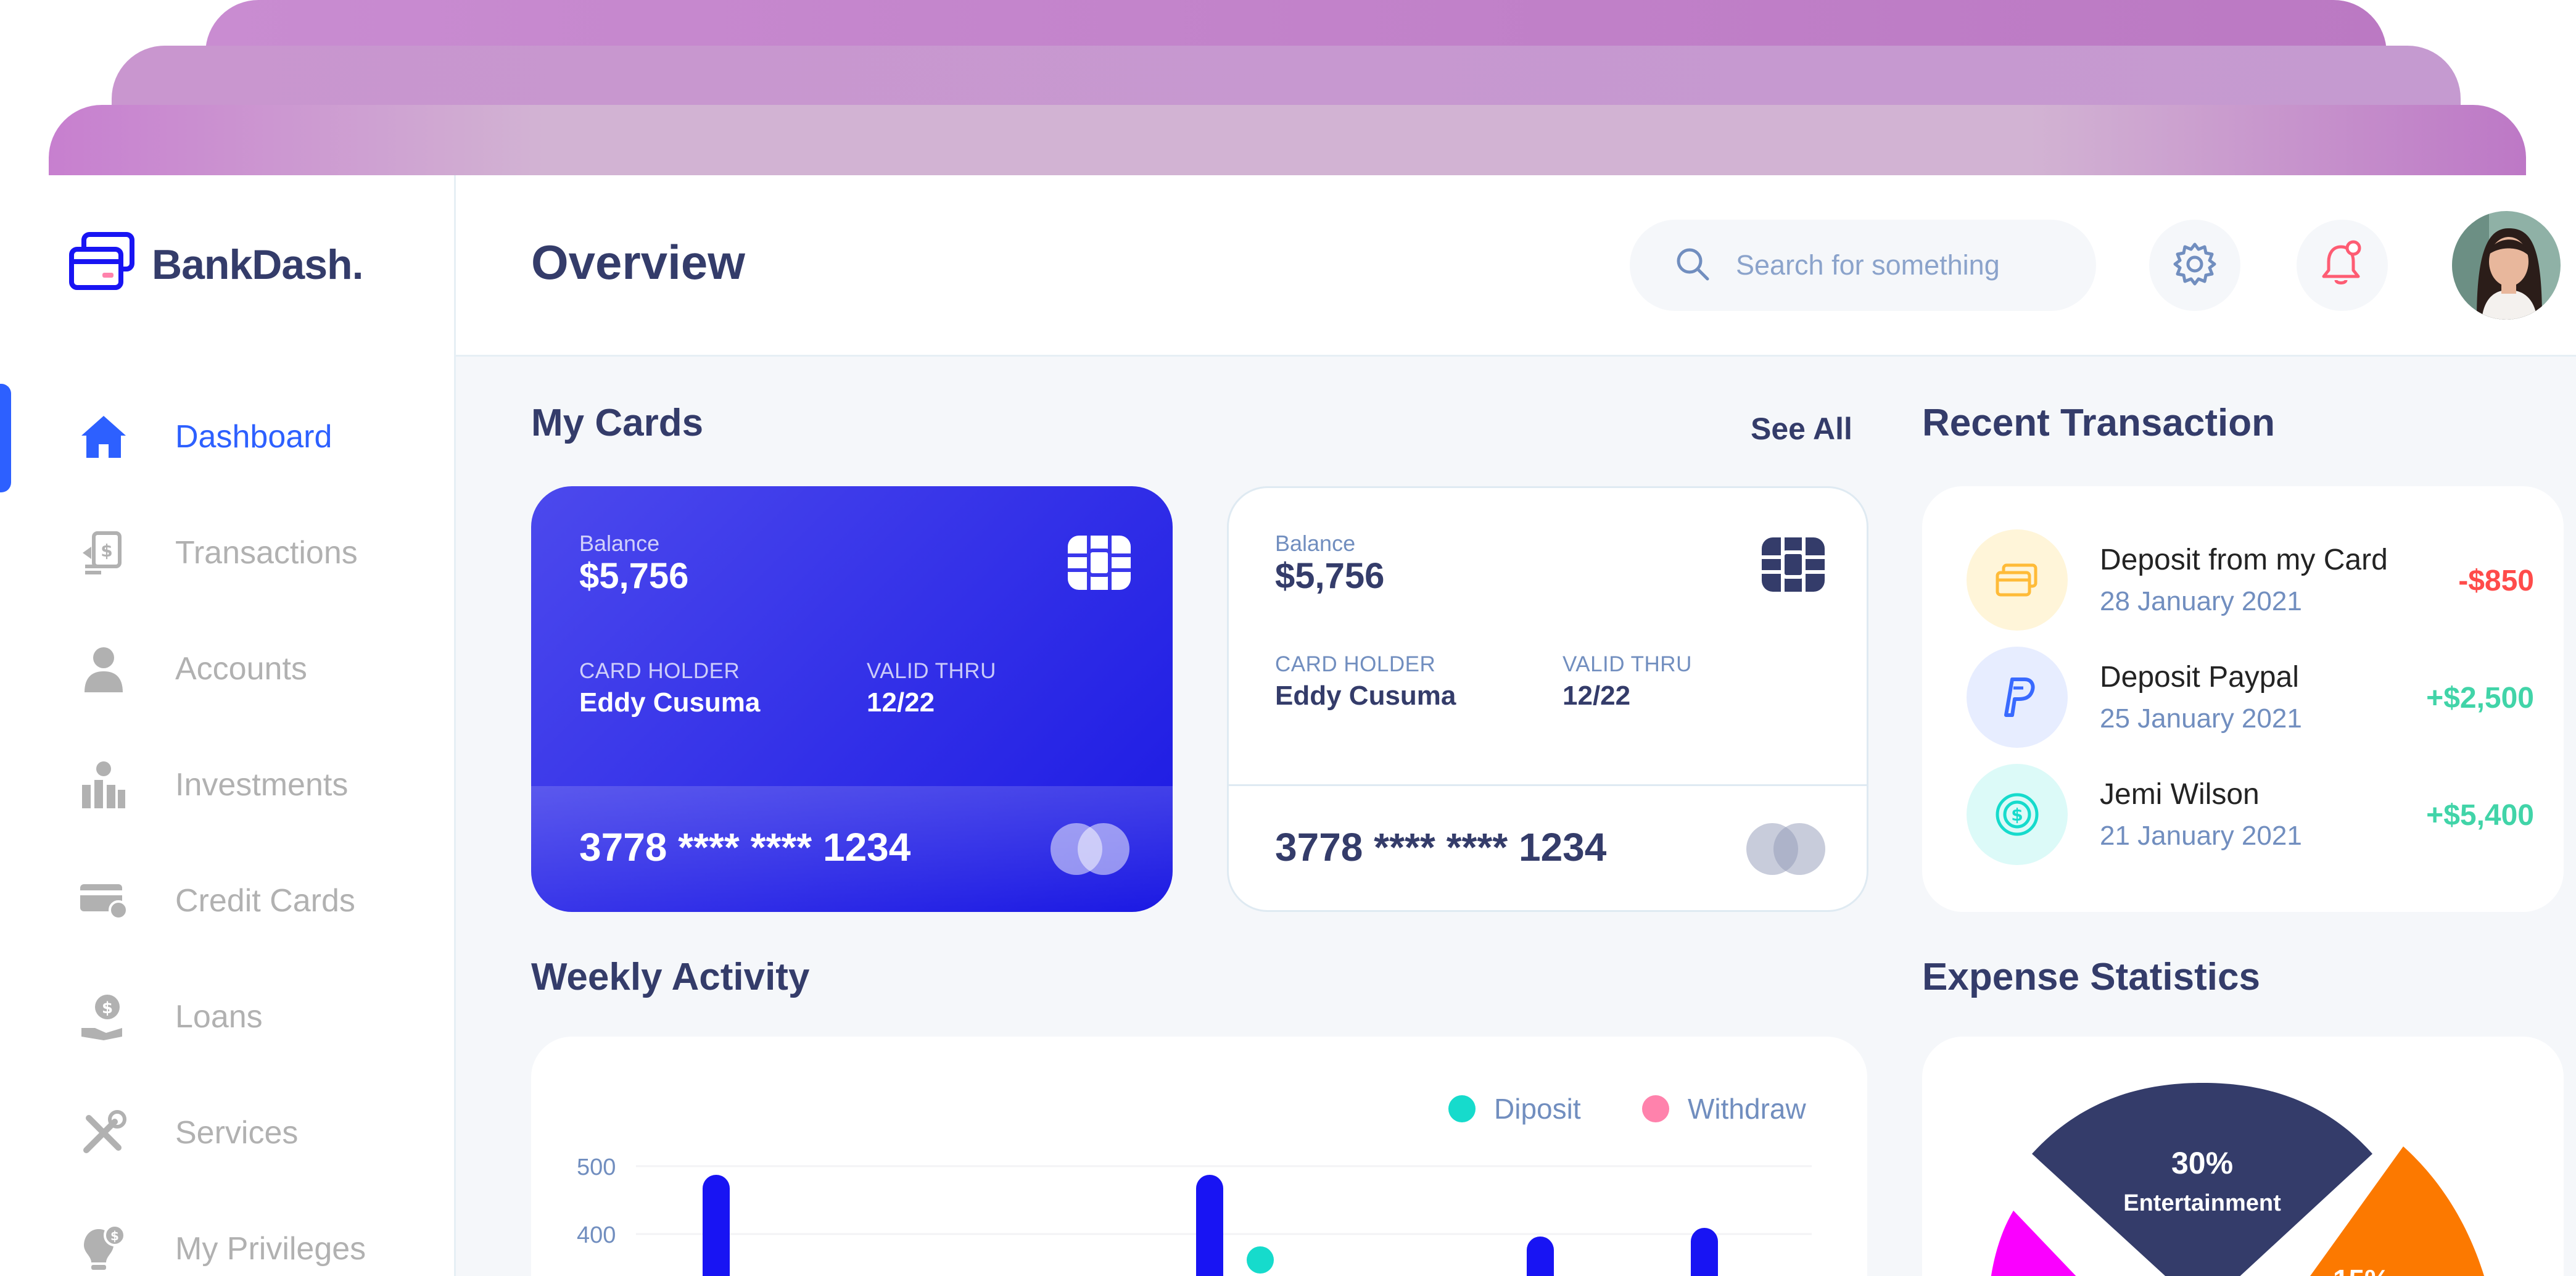  Describe the element at coordinates (1692, 266) in the screenshot. I see `search-icon` at that location.